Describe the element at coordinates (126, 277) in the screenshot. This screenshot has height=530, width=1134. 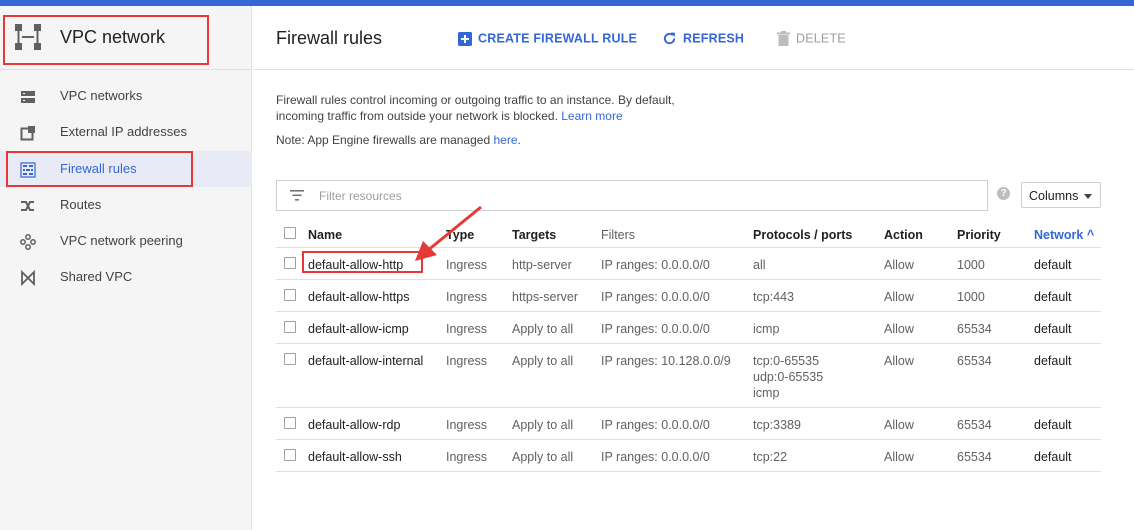
I see `sidebar-item-shared-vpc: Shared VPC` at that location.